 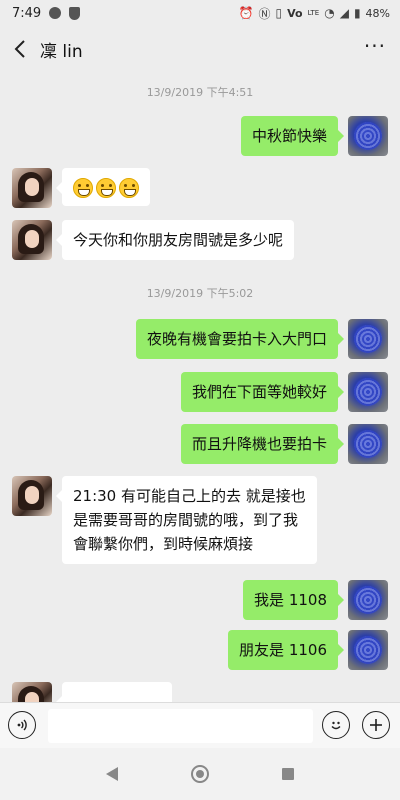 I want to click on more-button: ···, so click(x=375, y=46).